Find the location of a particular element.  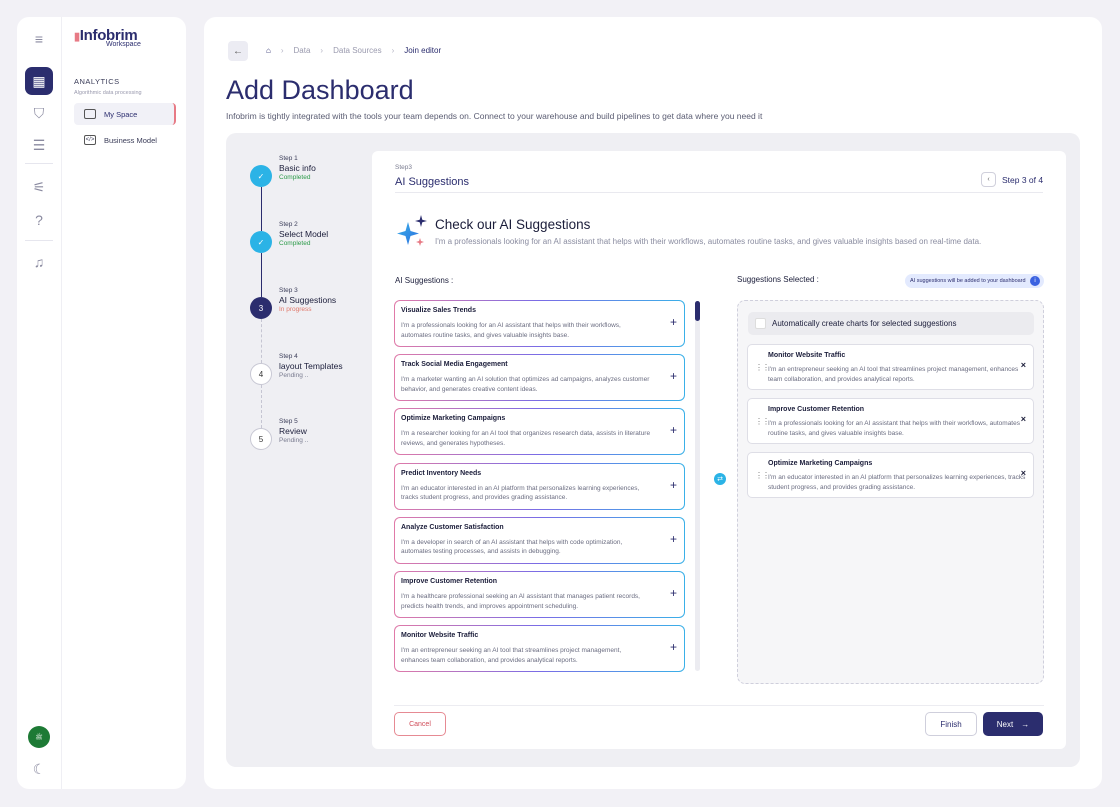

arrow-left-icon: ← is located at coordinates (238, 51).